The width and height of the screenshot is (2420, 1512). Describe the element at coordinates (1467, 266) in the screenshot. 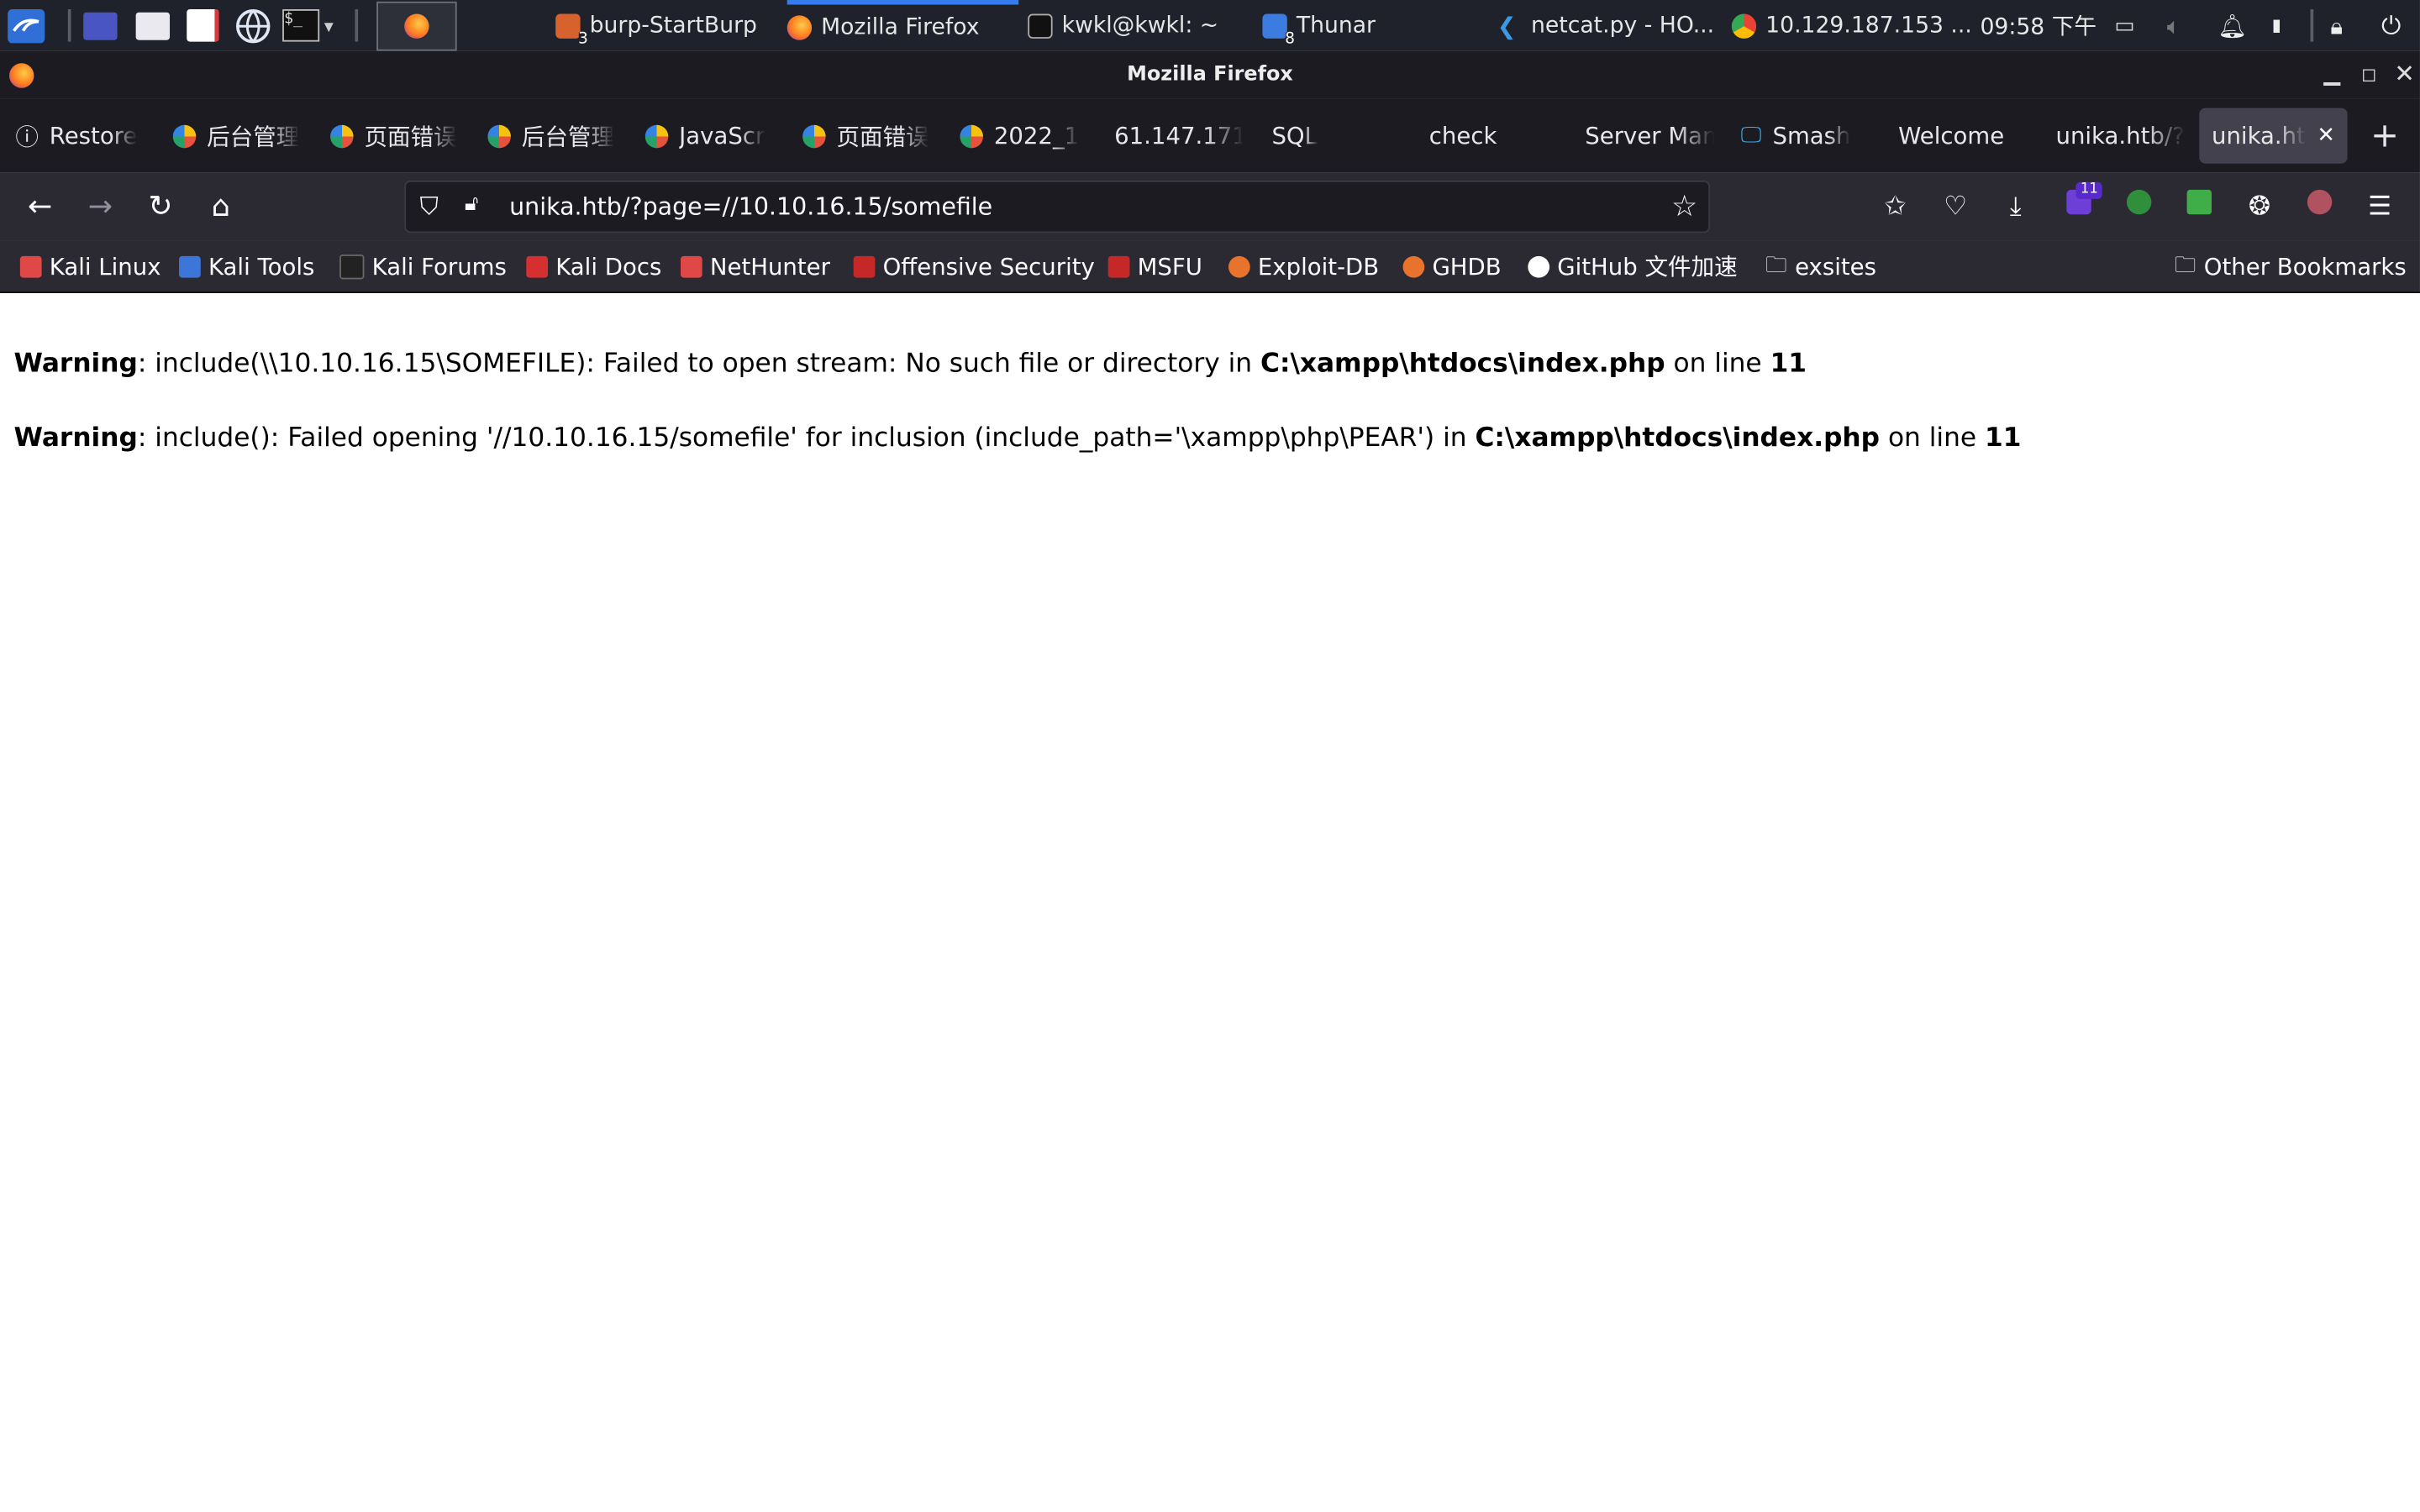

I see `bookmark-label: GHDB` at that location.